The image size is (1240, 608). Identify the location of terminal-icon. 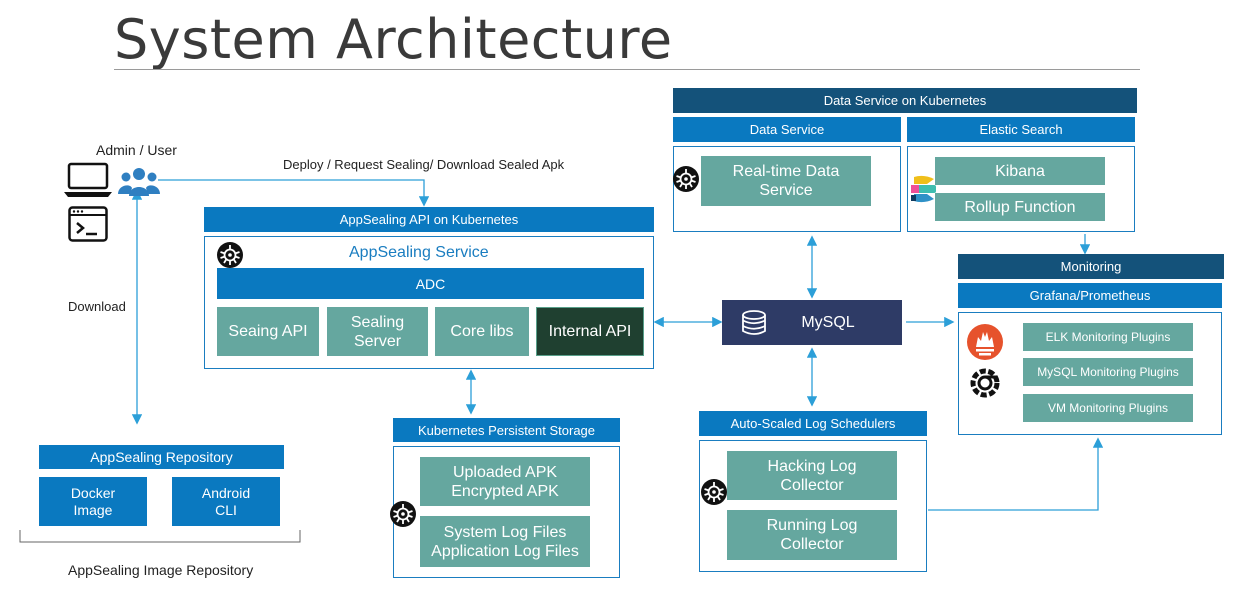
(88, 224).